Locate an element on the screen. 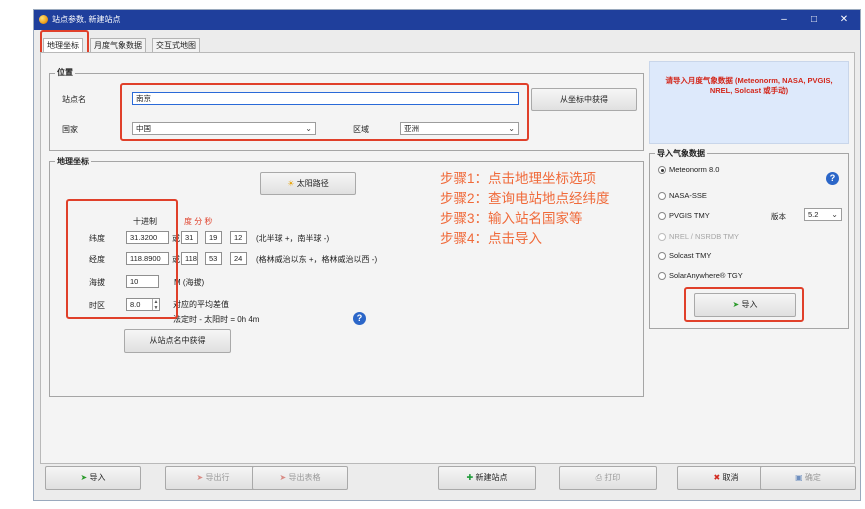 The width and height of the screenshot is (865, 509). solar-time-note: 法定时 - 太阳时 = 0h 4m is located at coordinates (216, 319).